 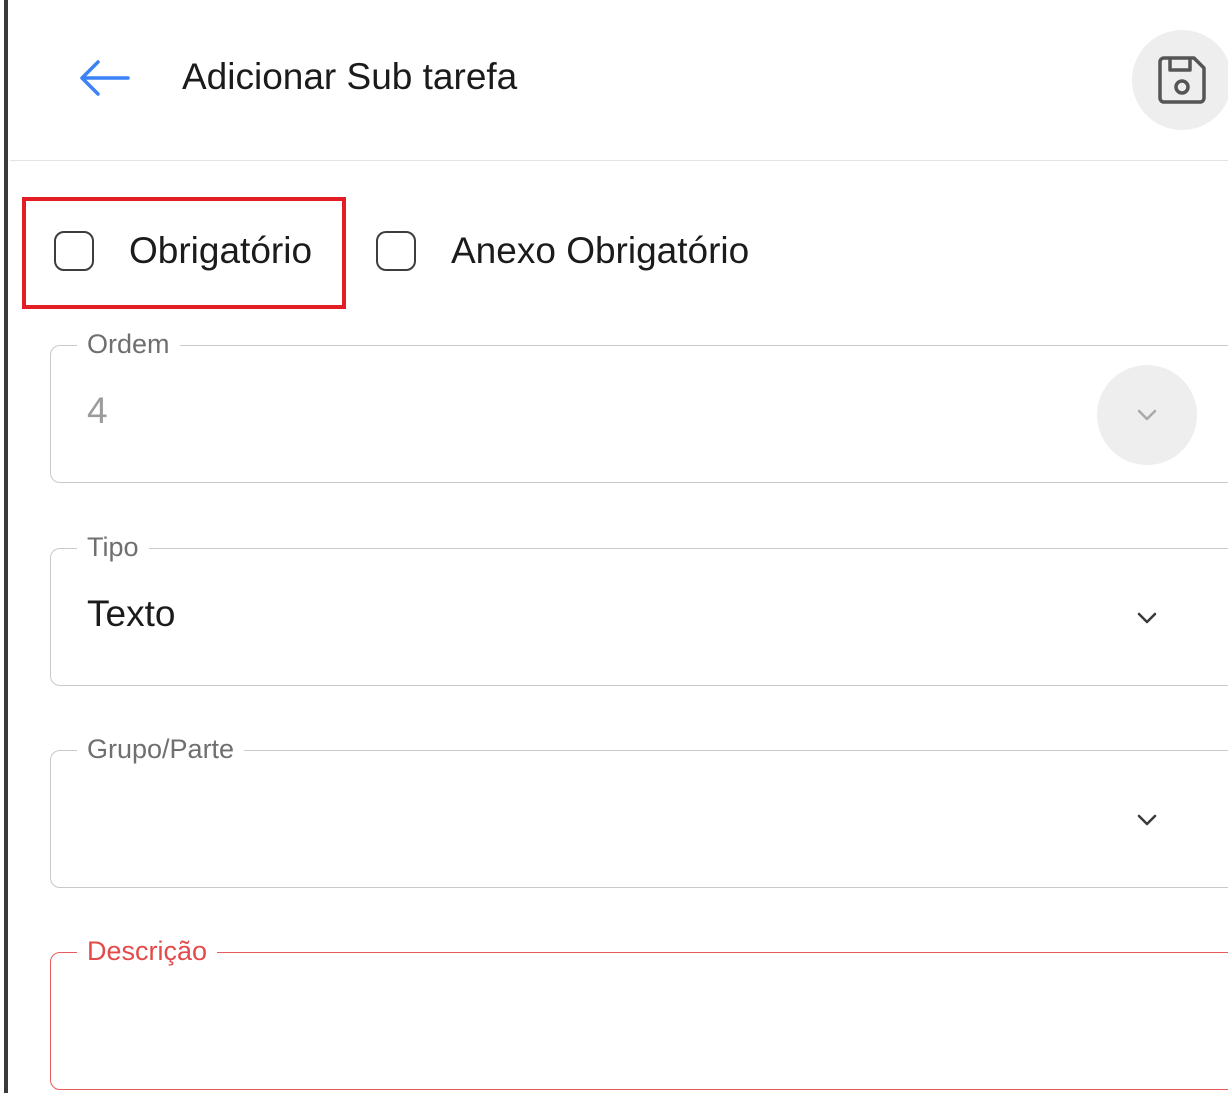 I want to click on save-button, so click(x=1180, y=80).